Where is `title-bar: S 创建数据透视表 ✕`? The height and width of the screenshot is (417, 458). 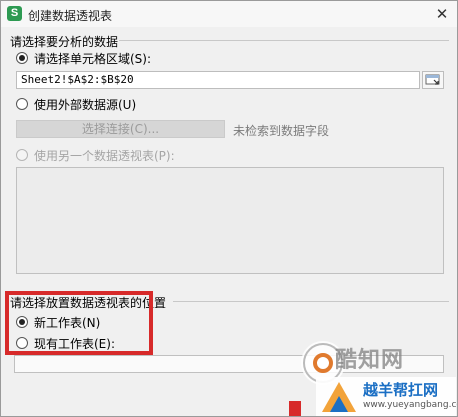
title-bar: S 创建数据透视表 ✕ is located at coordinates (229, 14).